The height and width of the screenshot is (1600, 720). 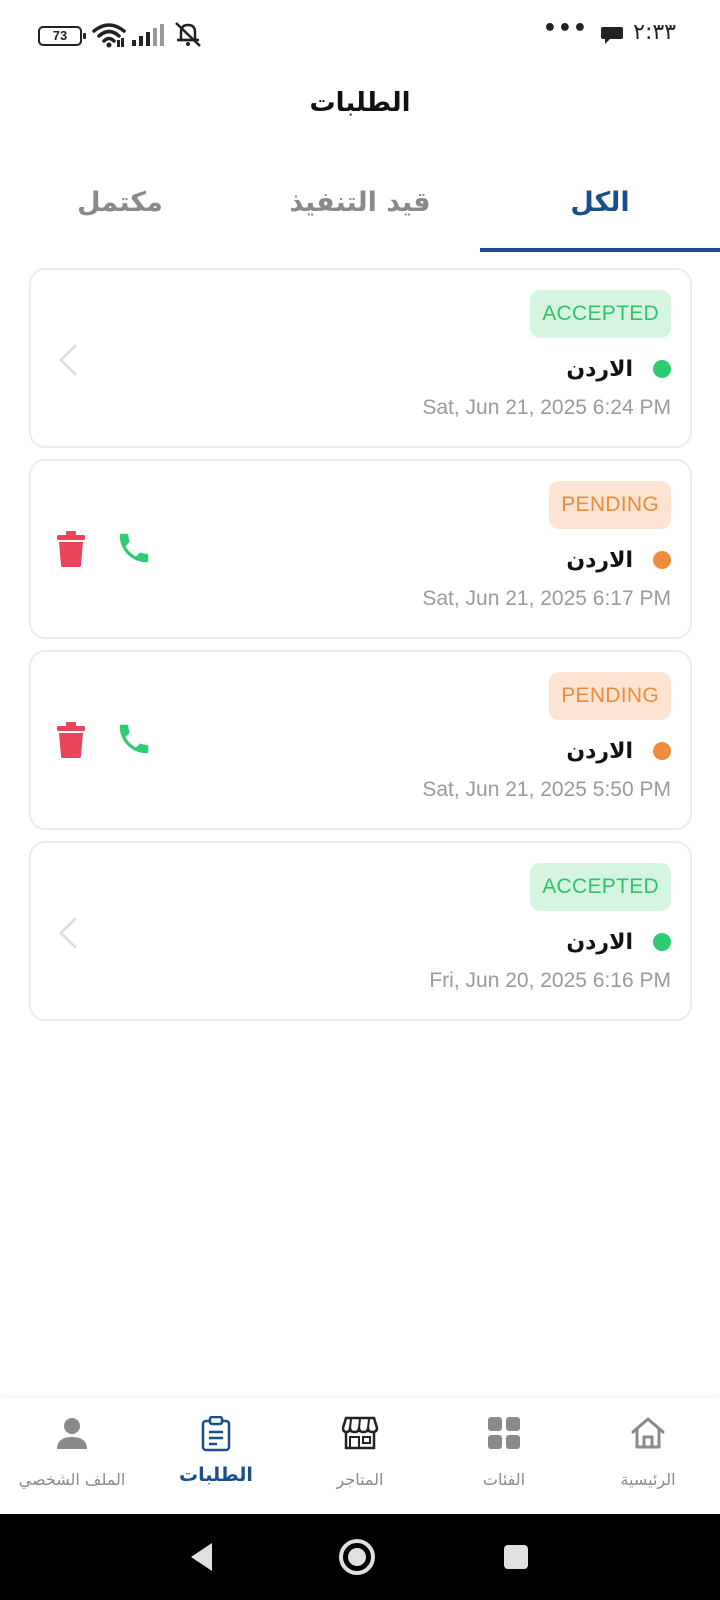 I want to click on order-date: Sat, Jun 21, 2025 6:17 PM, so click(x=546, y=598).